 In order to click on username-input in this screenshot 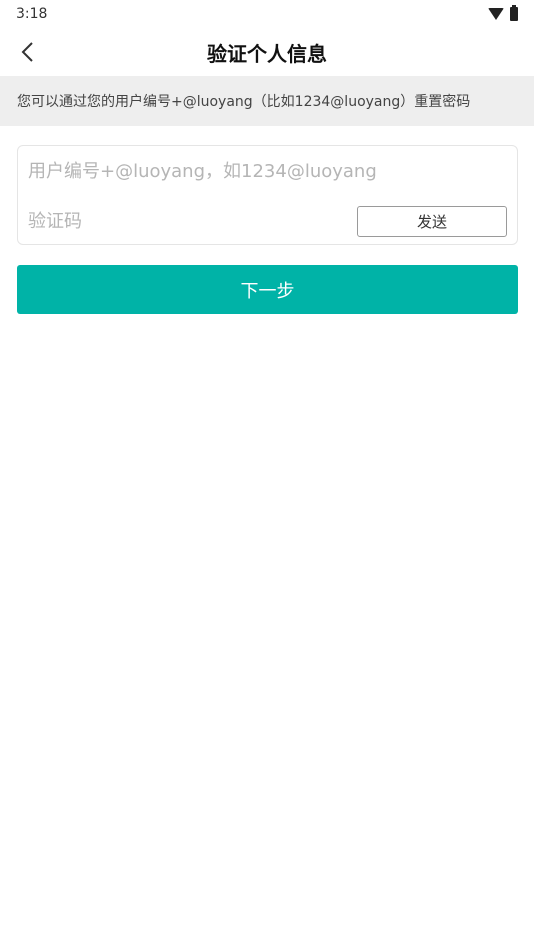, I will do `click(267, 171)`.